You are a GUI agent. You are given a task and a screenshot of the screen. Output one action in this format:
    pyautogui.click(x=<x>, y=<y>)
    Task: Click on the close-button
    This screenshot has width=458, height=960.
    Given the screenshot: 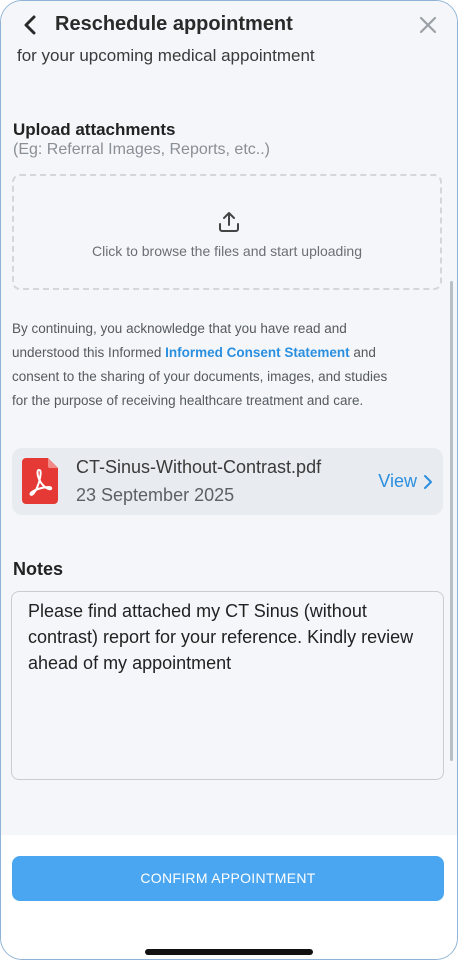 What is the action you would take?
    pyautogui.click(x=428, y=25)
    